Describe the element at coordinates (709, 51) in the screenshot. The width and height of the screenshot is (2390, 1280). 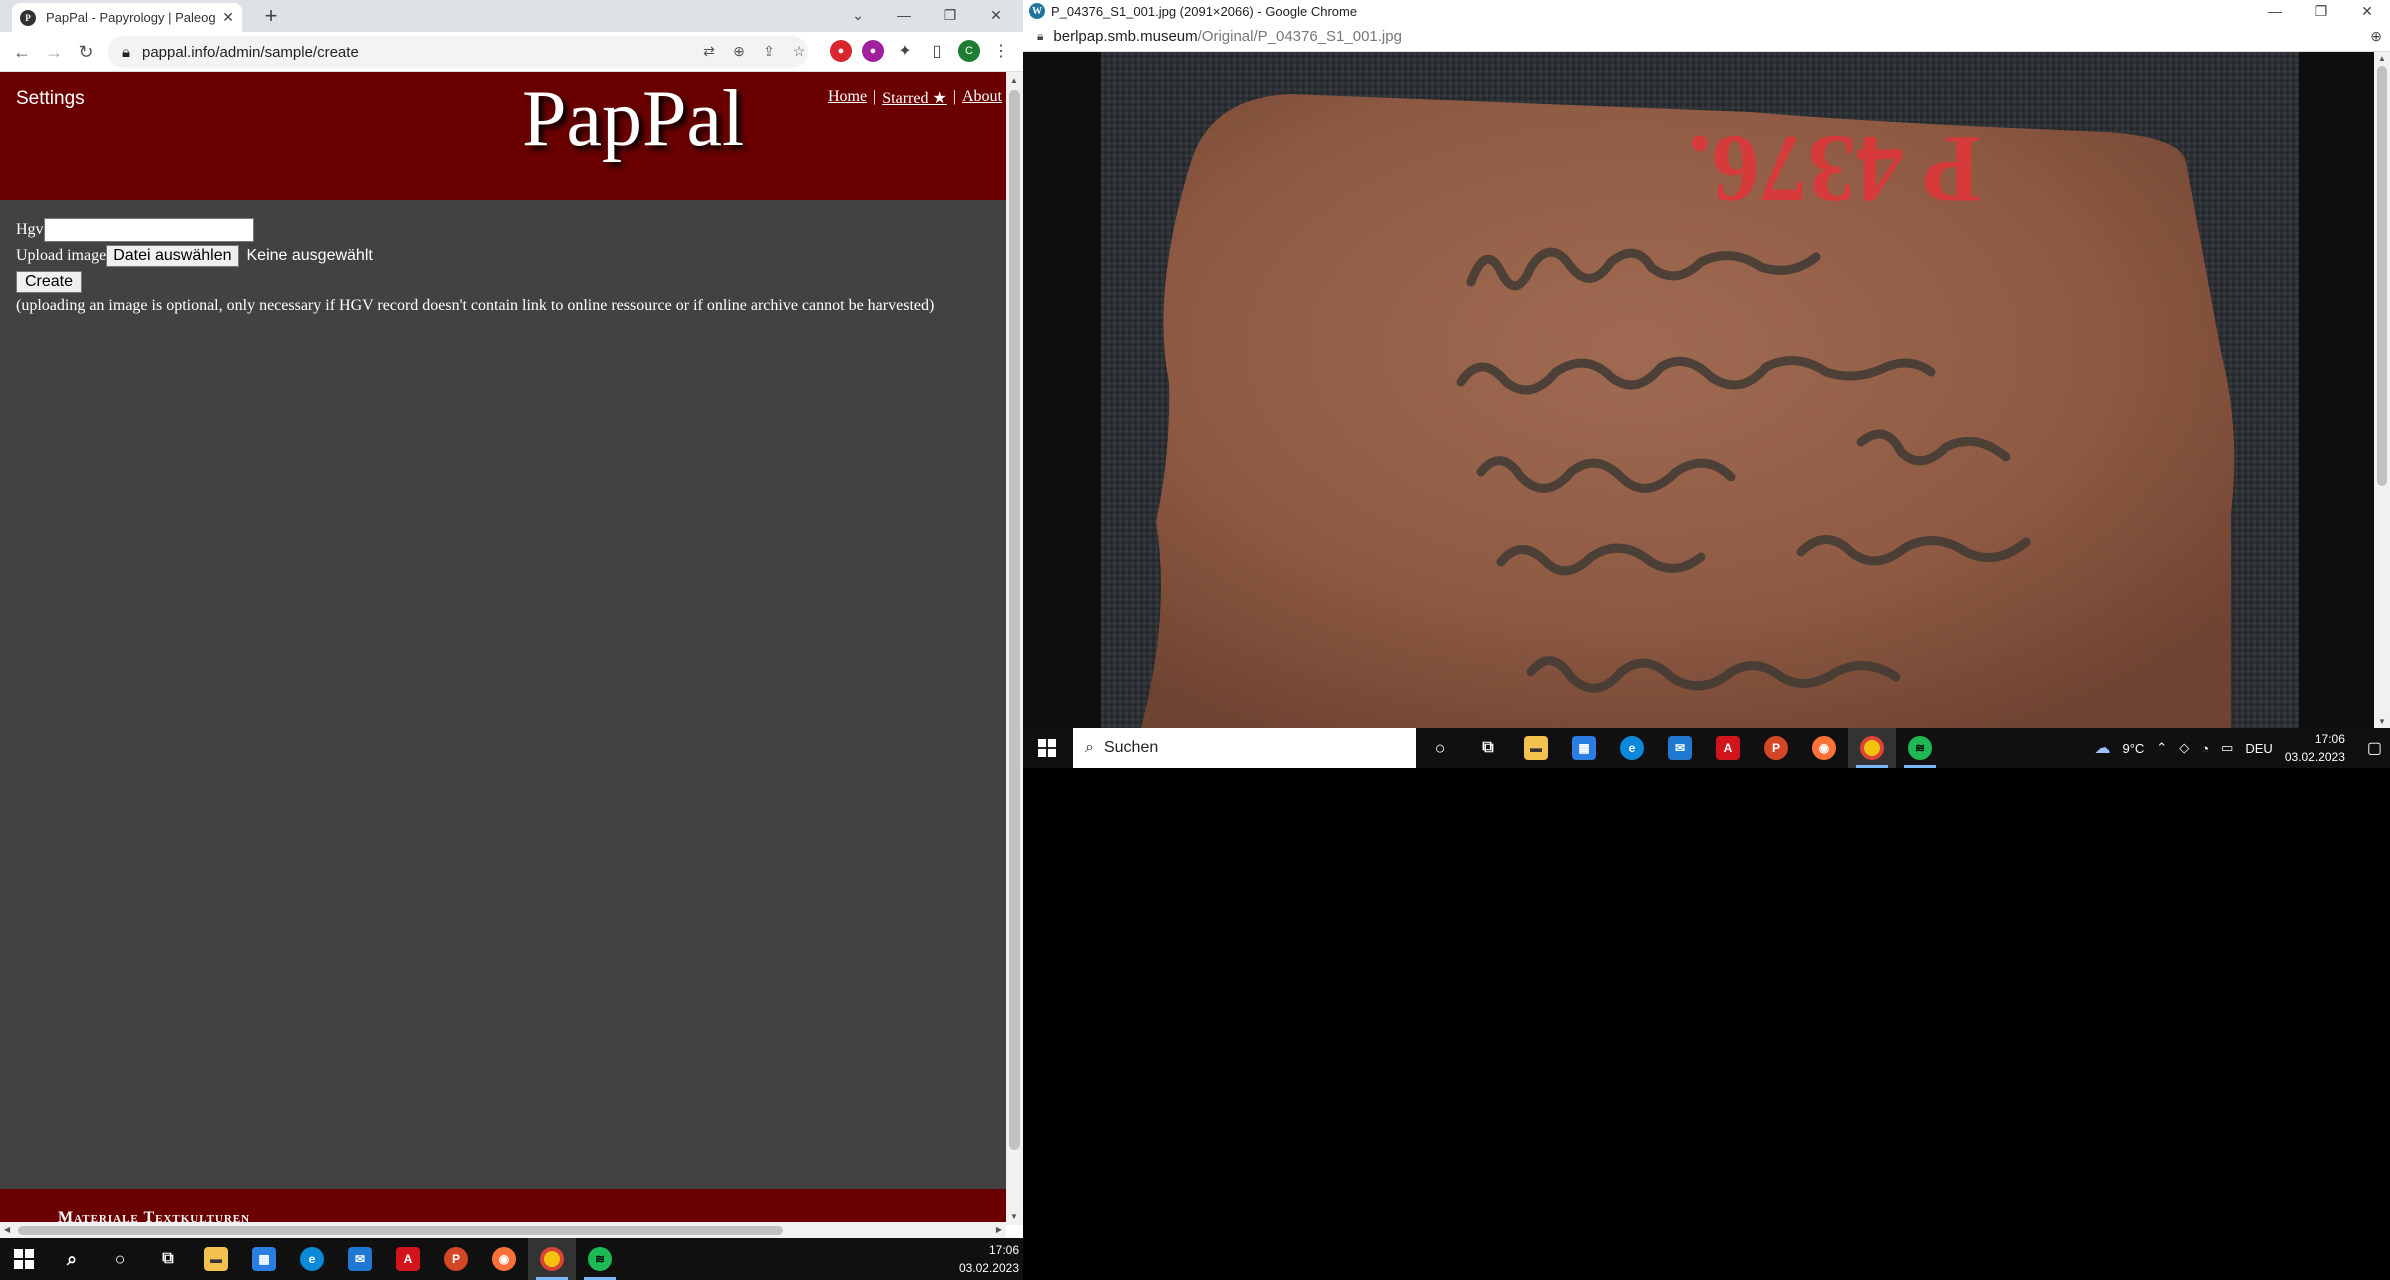
I see `translate-icon: ⇄` at that location.